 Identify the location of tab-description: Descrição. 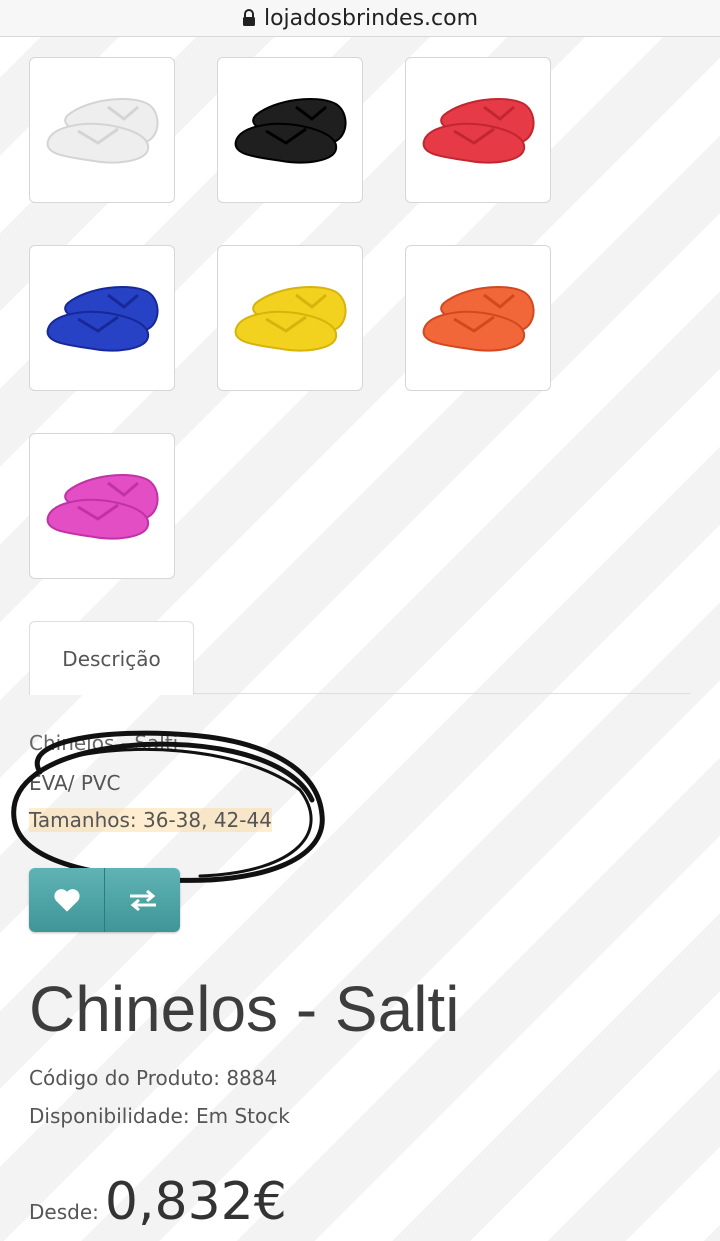
(111, 658).